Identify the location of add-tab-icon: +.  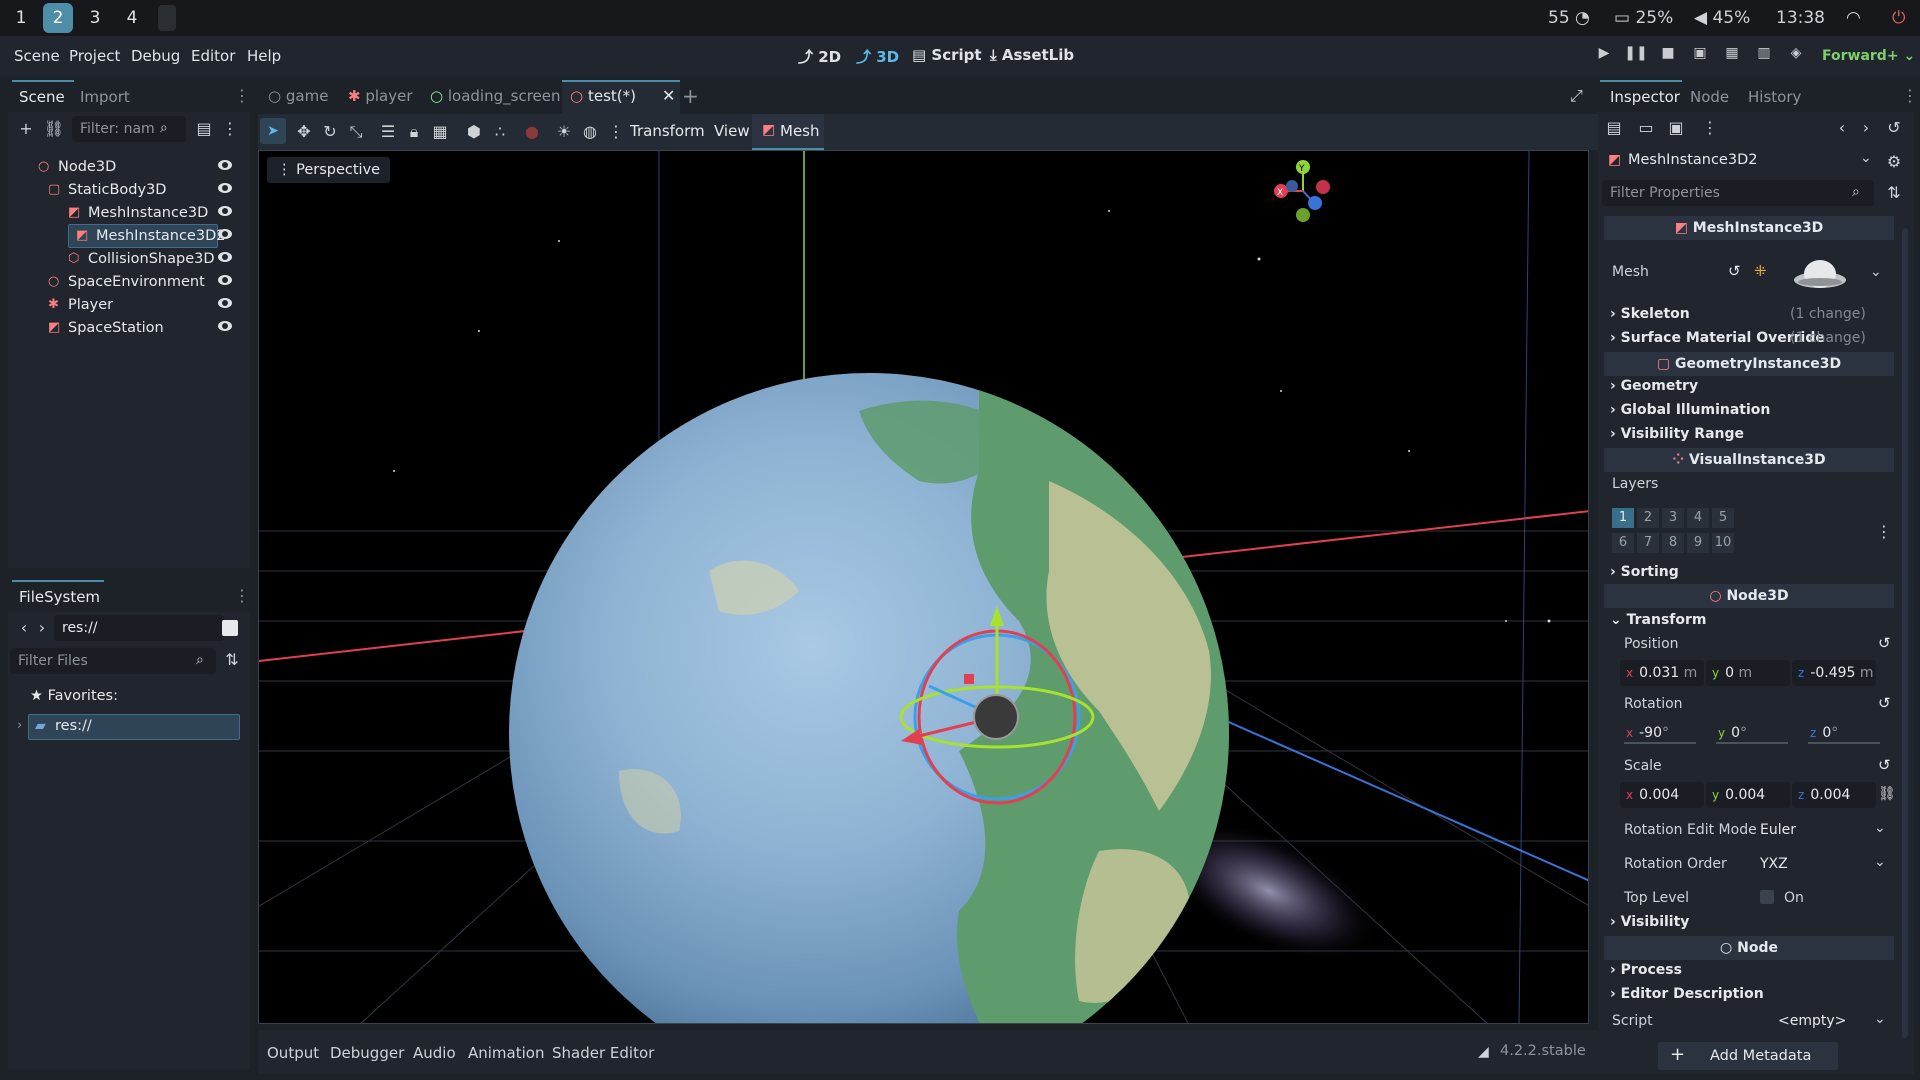
(690, 96).